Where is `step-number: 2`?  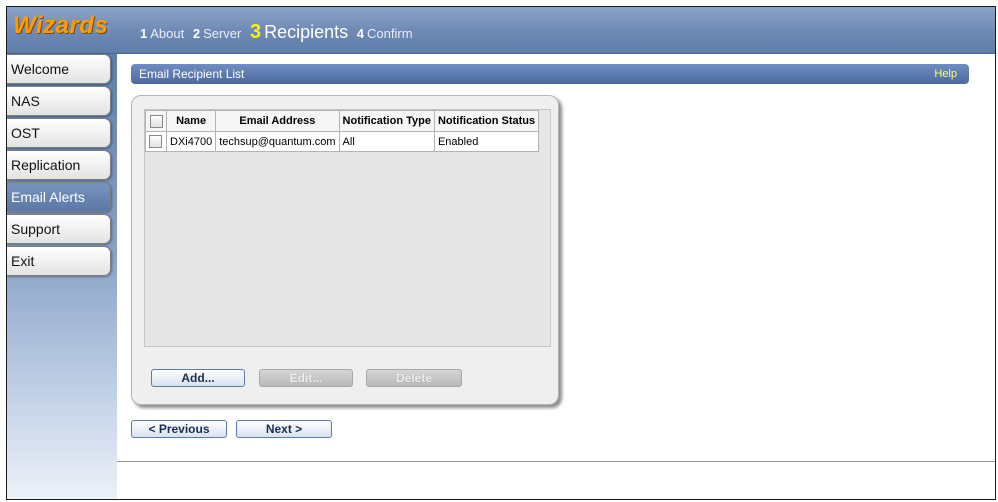
step-number: 2 is located at coordinates (196, 33).